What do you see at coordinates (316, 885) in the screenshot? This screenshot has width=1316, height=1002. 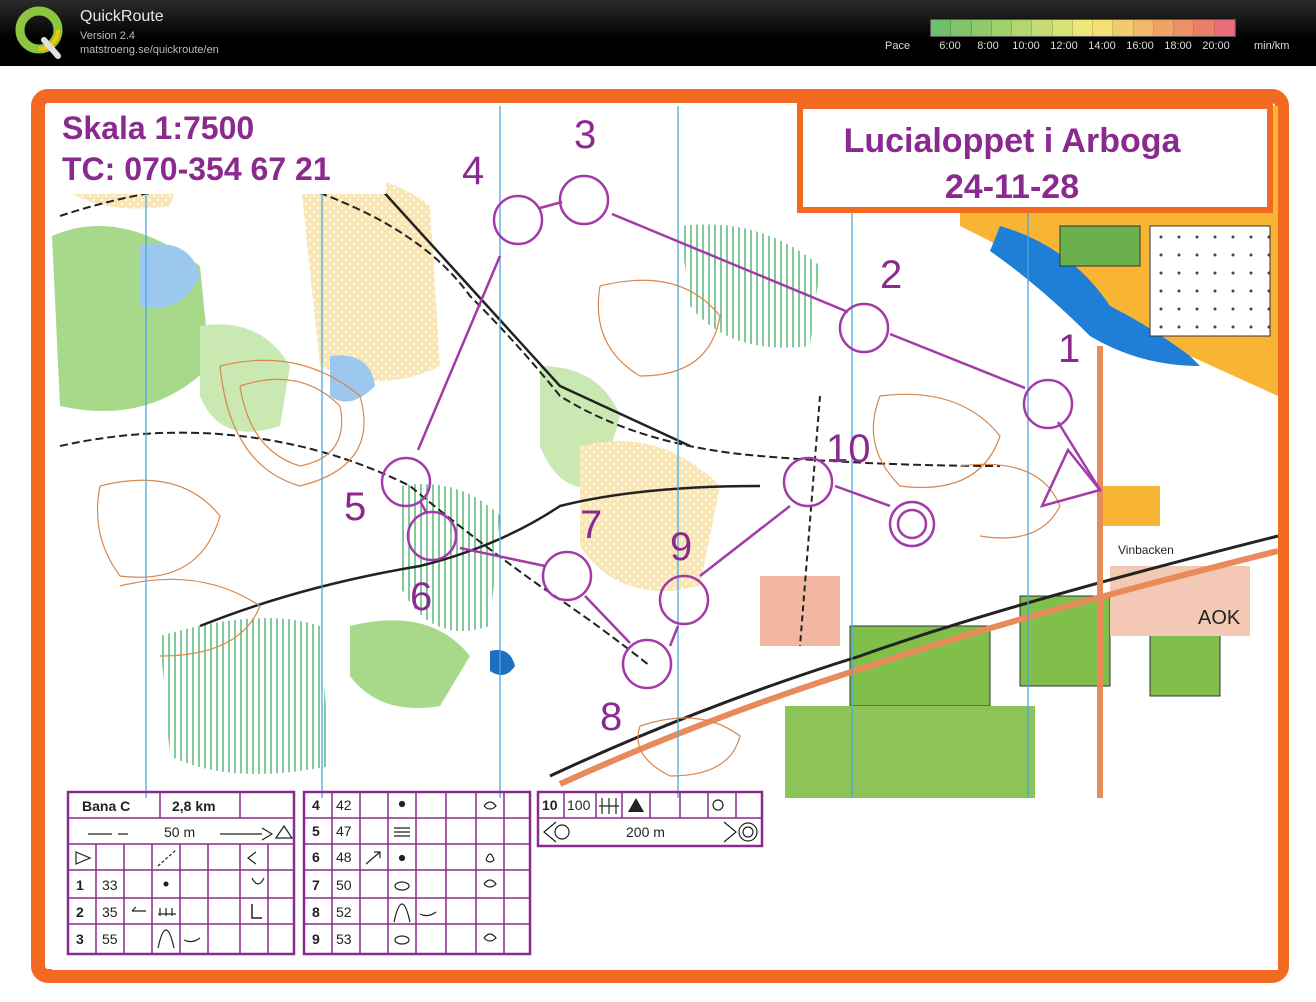 I see `control-row-number: 7` at bounding box center [316, 885].